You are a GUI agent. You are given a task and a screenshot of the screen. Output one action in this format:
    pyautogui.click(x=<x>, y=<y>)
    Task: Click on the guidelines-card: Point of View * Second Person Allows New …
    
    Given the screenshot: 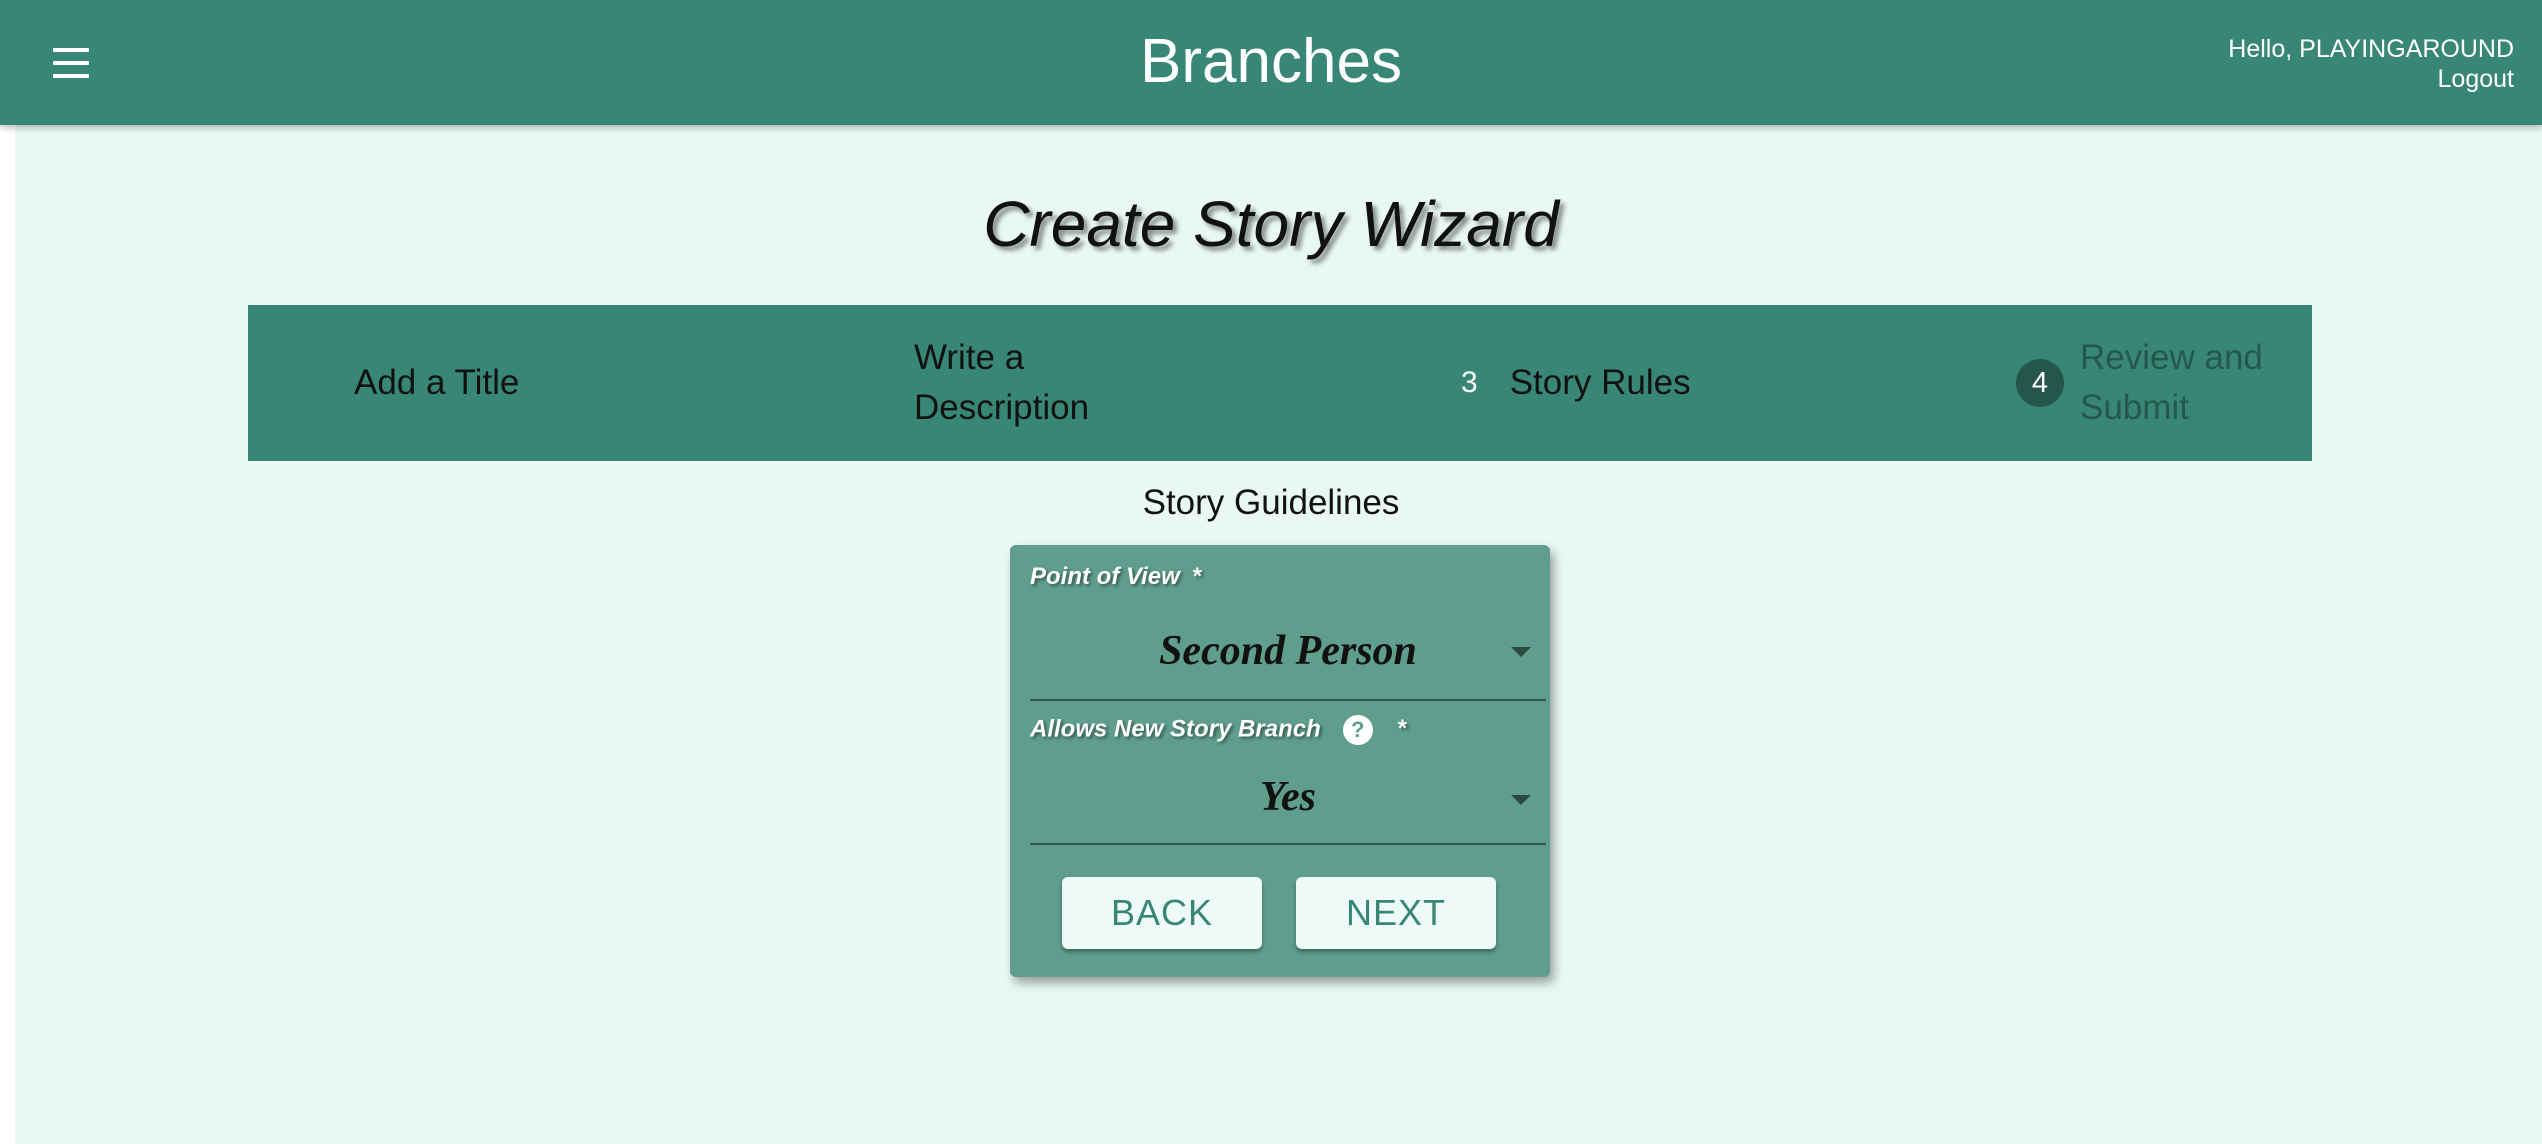 What is the action you would take?
    pyautogui.click(x=1280, y=761)
    